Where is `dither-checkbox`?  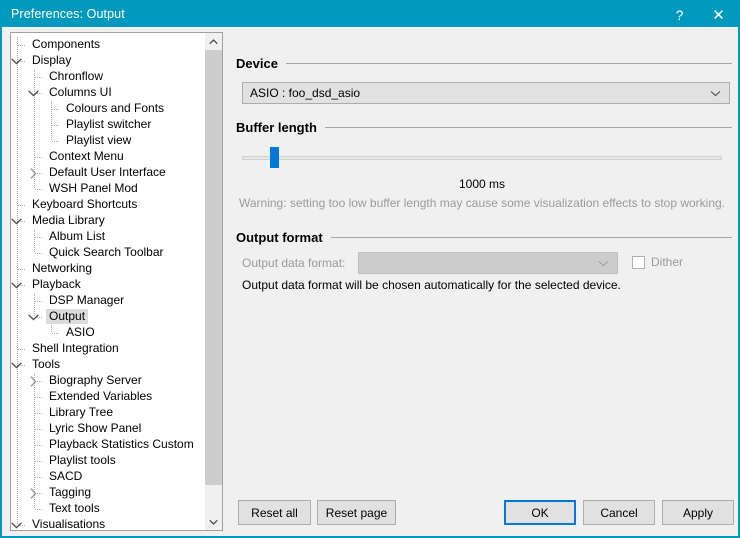
dither-checkbox is located at coordinates (638, 262).